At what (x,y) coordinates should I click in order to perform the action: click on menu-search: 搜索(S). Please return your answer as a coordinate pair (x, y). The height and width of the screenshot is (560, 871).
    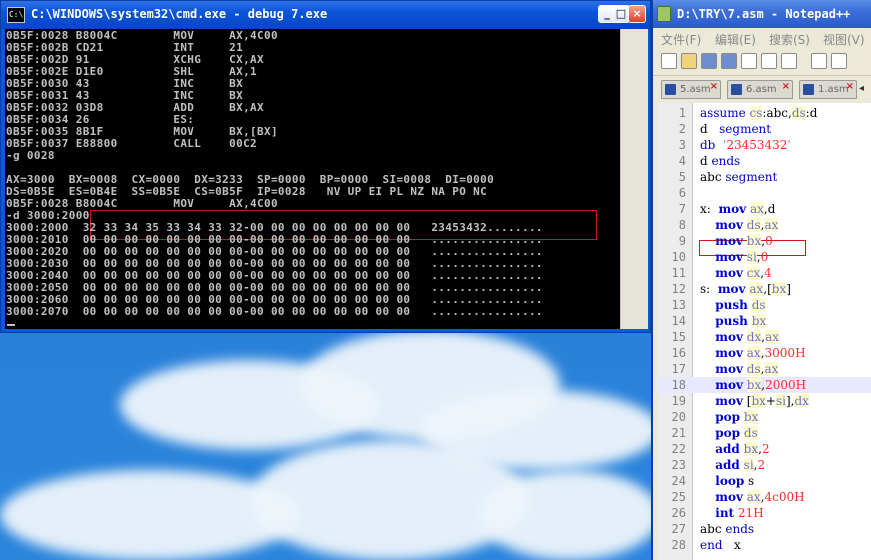
    Looking at the image, I should click on (789, 39).